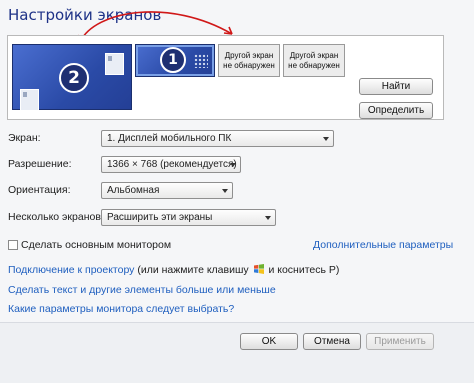 The width and height of the screenshot is (474, 383). What do you see at coordinates (167, 190) in the screenshot?
I see `orientation-select: Альбомная` at bounding box center [167, 190].